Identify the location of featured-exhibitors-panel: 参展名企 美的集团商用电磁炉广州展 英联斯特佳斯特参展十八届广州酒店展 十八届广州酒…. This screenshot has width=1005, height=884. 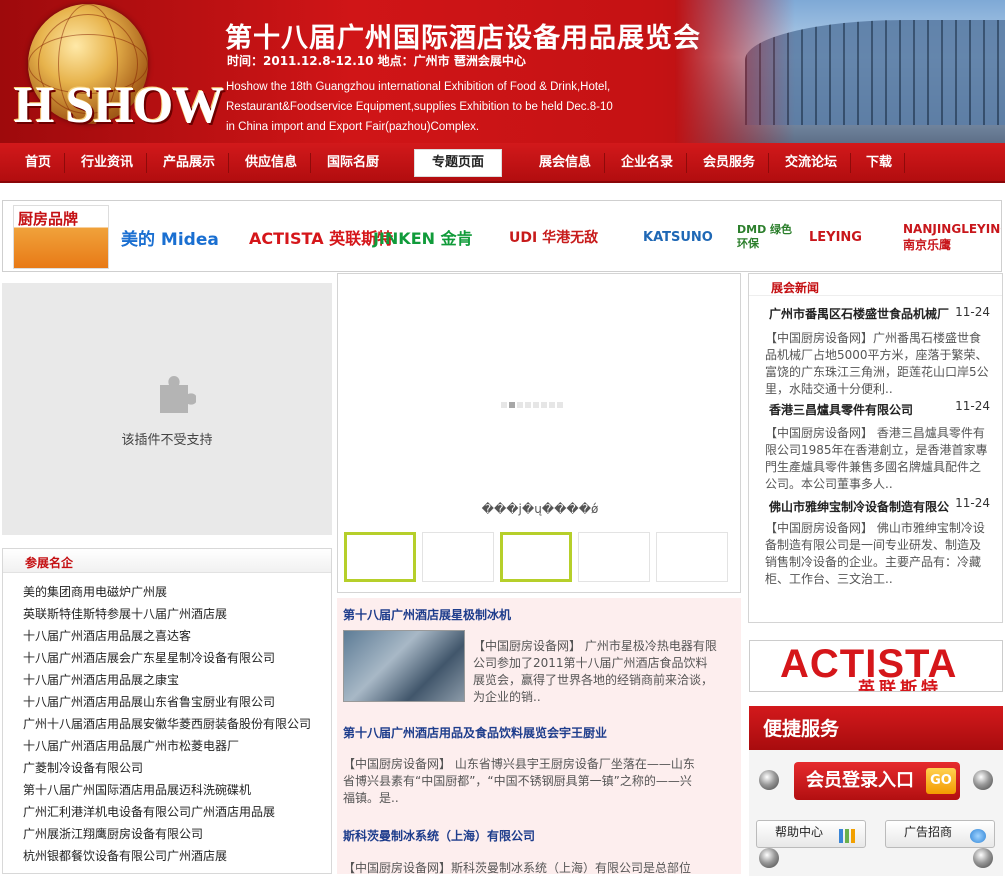
(167, 711).